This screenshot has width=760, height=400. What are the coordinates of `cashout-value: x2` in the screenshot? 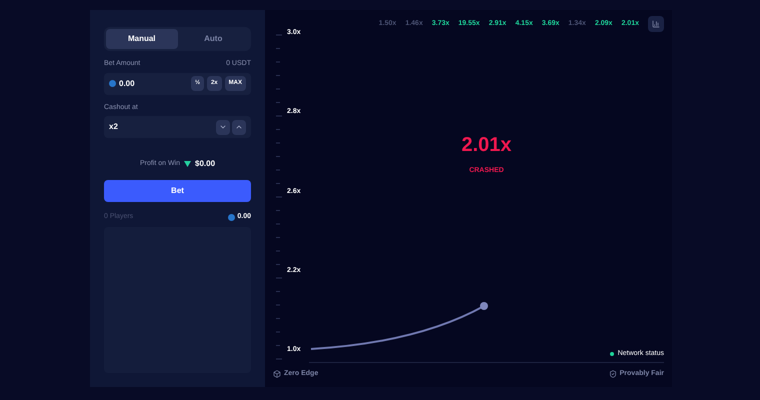 It's located at (114, 127).